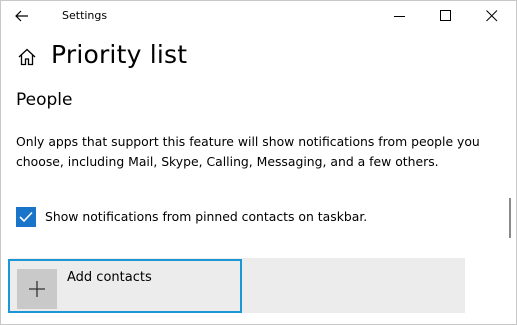 The width and height of the screenshot is (517, 325). I want to click on page-title: Priority list, so click(119, 54).